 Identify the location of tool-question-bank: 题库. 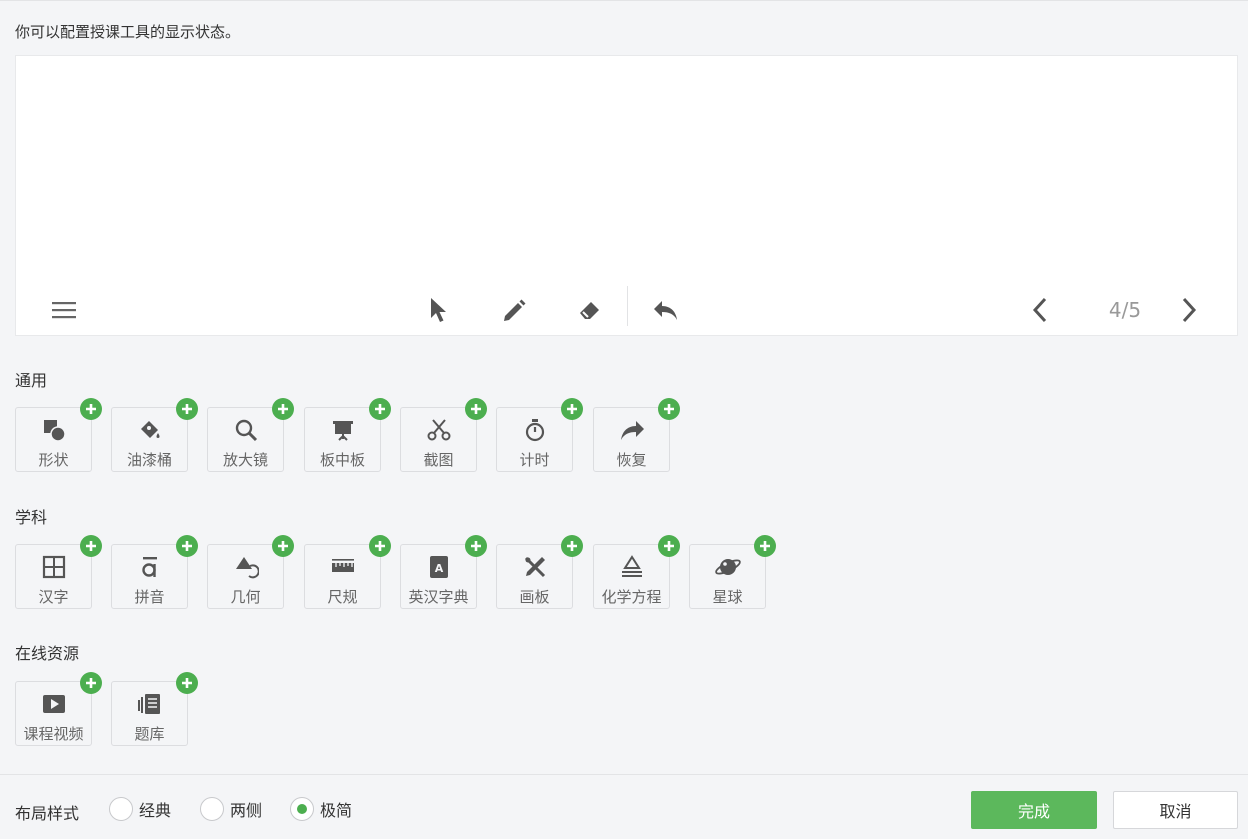
(154, 709).